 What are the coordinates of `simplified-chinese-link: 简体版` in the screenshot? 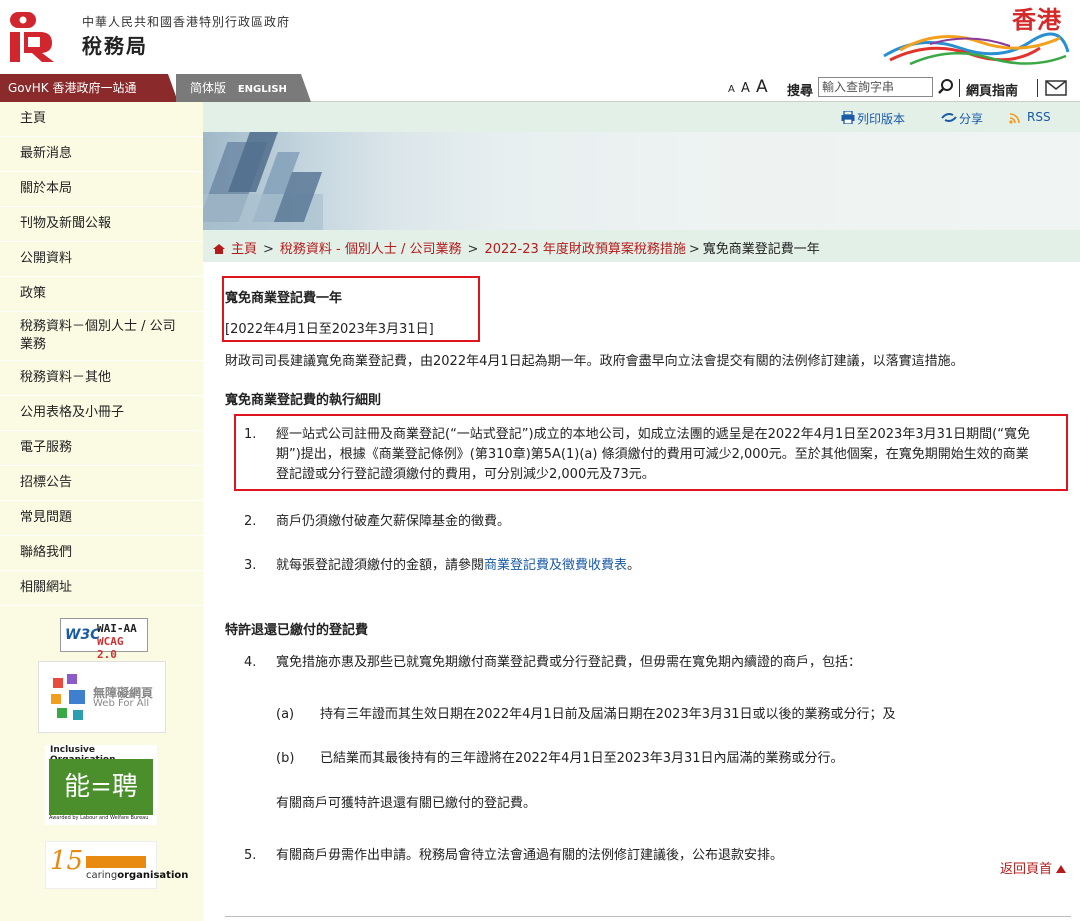 It's located at (208, 88).